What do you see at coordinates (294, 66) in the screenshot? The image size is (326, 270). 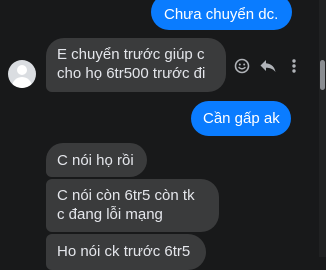 I see `more-vertical-icon` at bounding box center [294, 66].